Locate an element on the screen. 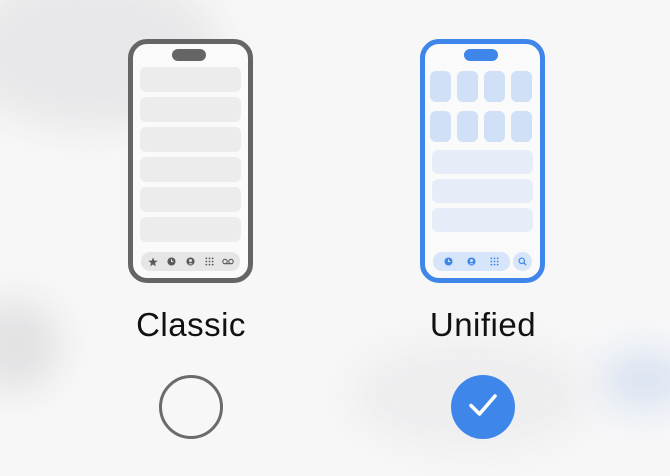 The width and height of the screenshot is (670, 476). unified-list-rows is located at coordinates (482, 193).